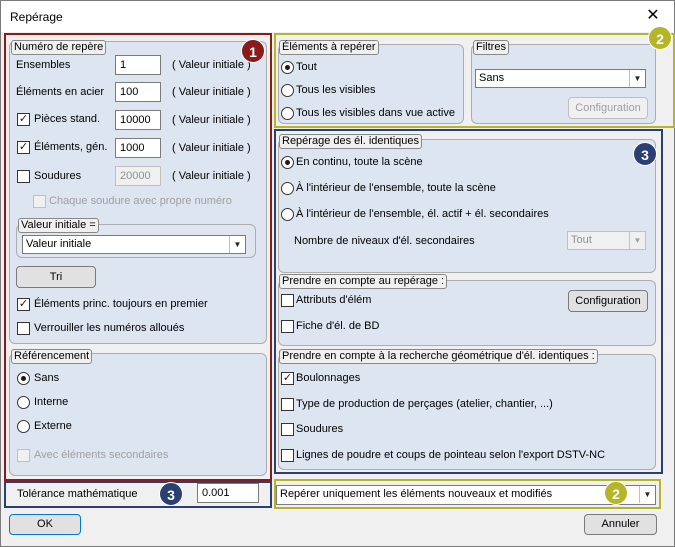  What do you see at coordinates (287, 188) in the screenshot?
I see `interieur-scene-radio` at bounding box center [287, 188].